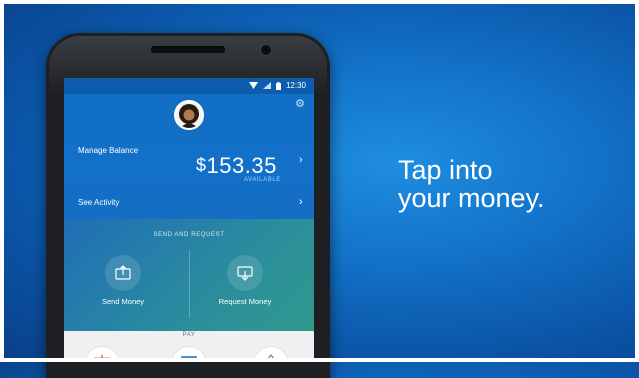 Image resolution: width=639 pixels, height=378 pixels. What do you see at coordinates (189, 359) in the screenshot?
I see `card-icon` at bounding box center [189, 359].